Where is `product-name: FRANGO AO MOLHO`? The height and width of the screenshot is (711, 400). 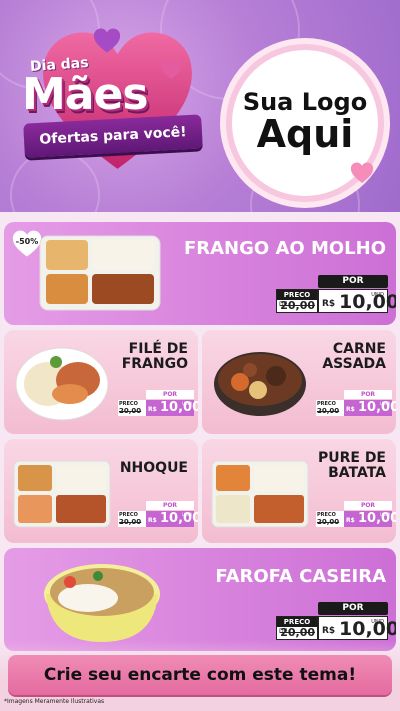 product-name: FRANGO AO MOLHO is located at coordinates (284, 248).